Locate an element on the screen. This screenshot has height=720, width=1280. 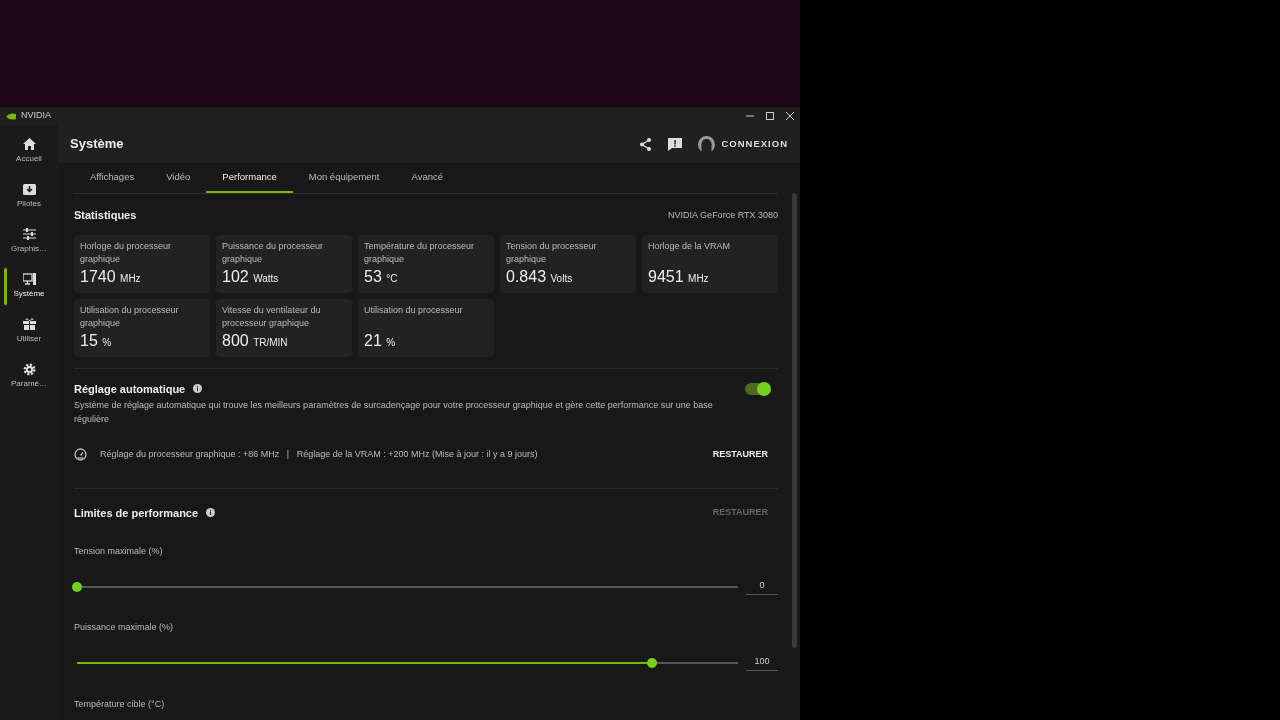
stat-value: 53 °C is located at coordinates (381, 277).